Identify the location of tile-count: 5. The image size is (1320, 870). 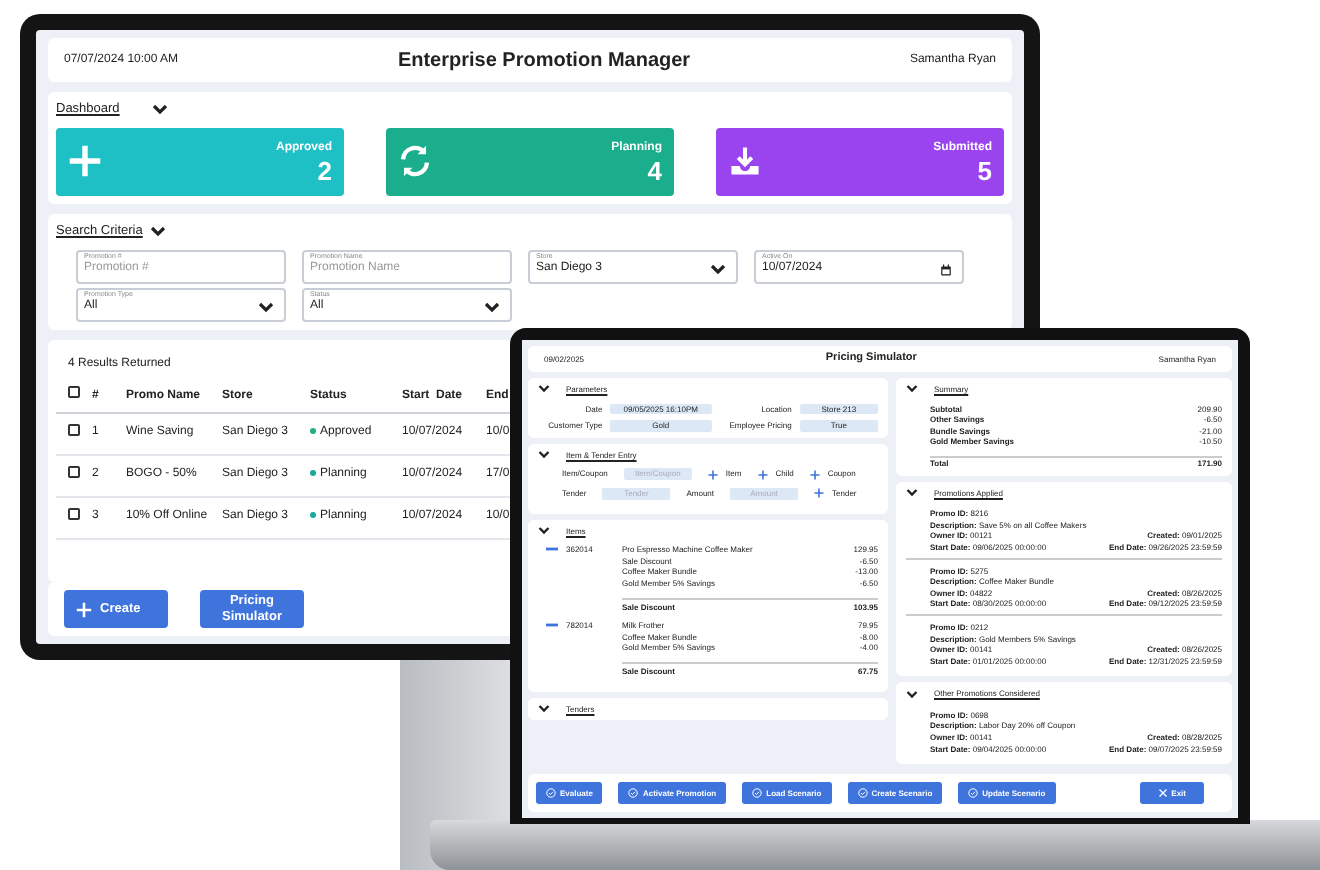
(983, 170).